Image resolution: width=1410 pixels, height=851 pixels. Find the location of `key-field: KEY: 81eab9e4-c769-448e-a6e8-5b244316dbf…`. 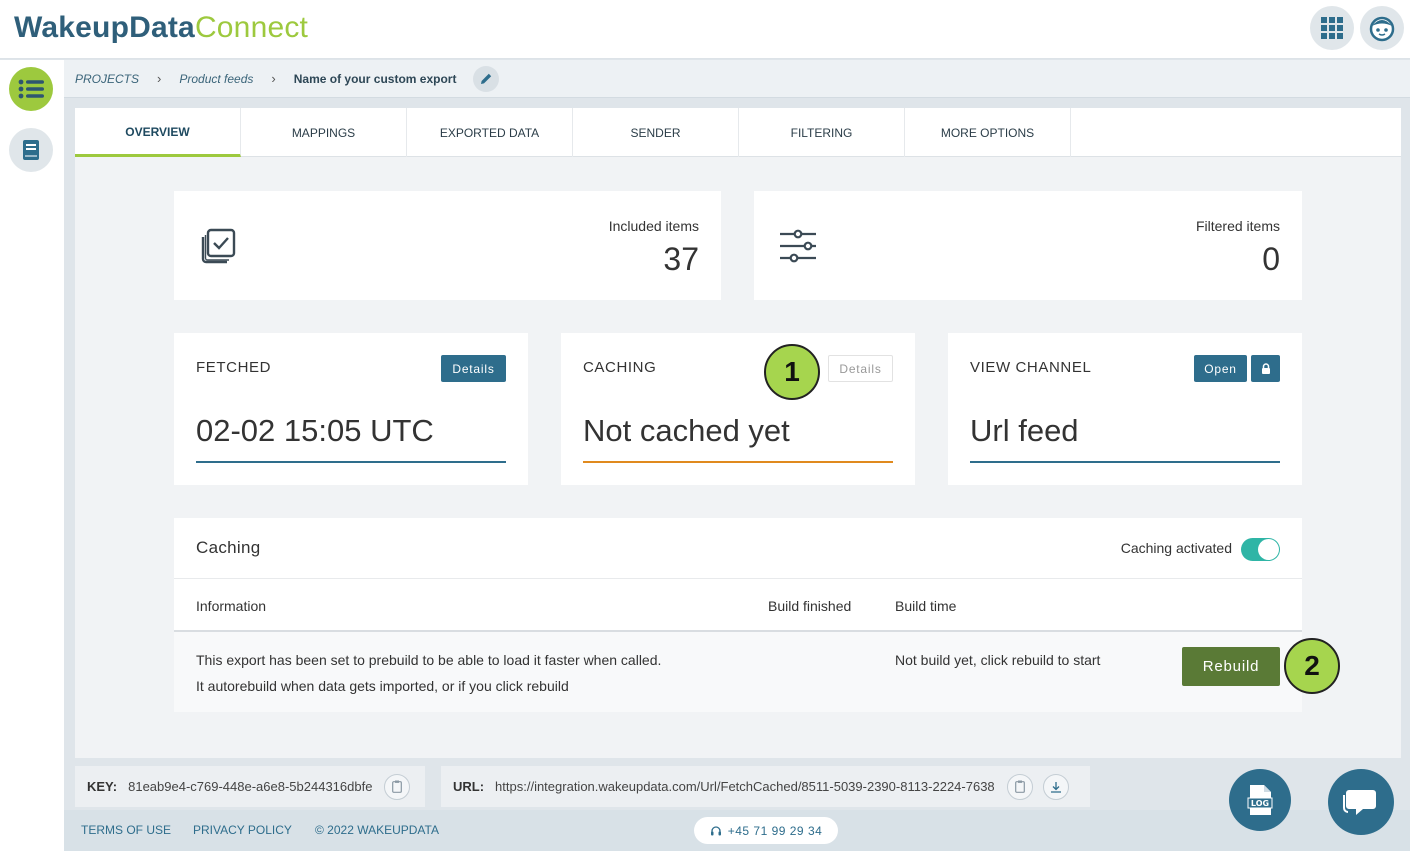

key-field: KEY: 81eab9e4-c769-448e-a6e8-5b244316dbf… is located at coordinates (250, 786).